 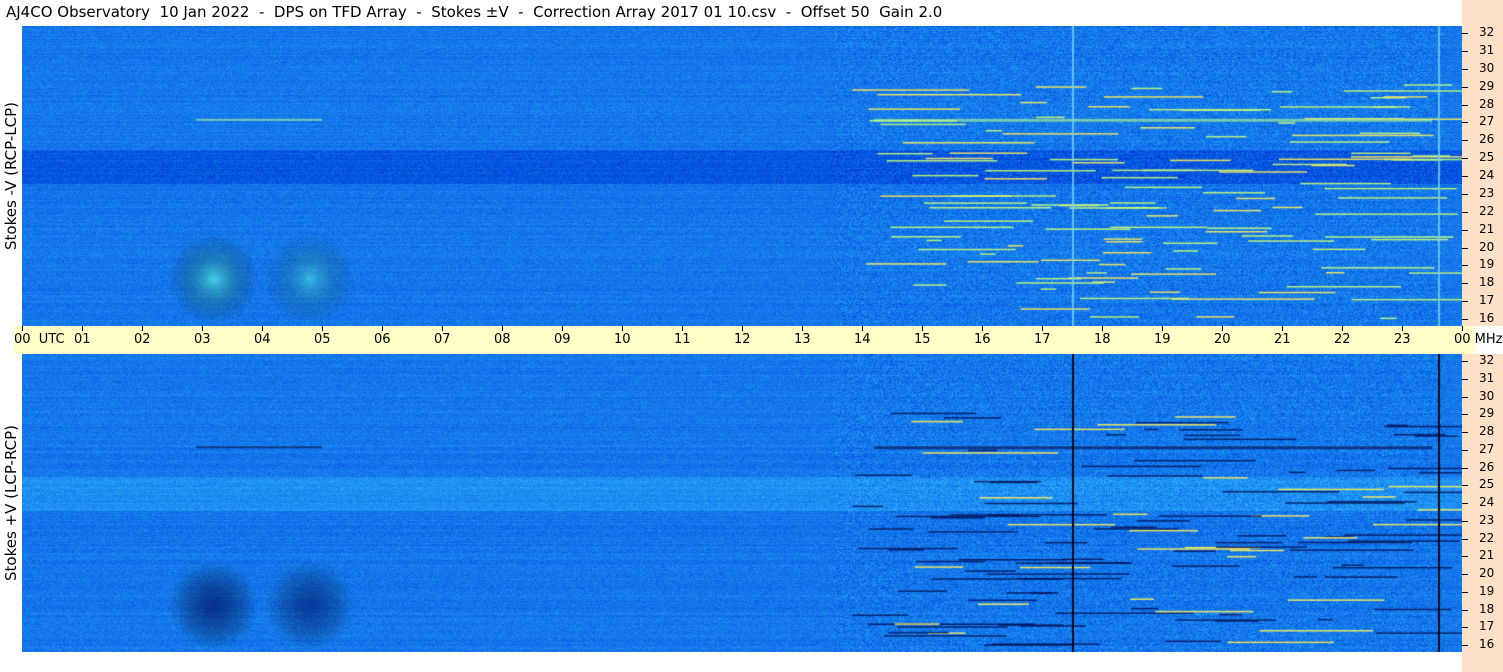 What do you see at coordinates (1102, 339) in the screenshot?
I see `time-tick-label: 18` at bounding box center [1102, 339].